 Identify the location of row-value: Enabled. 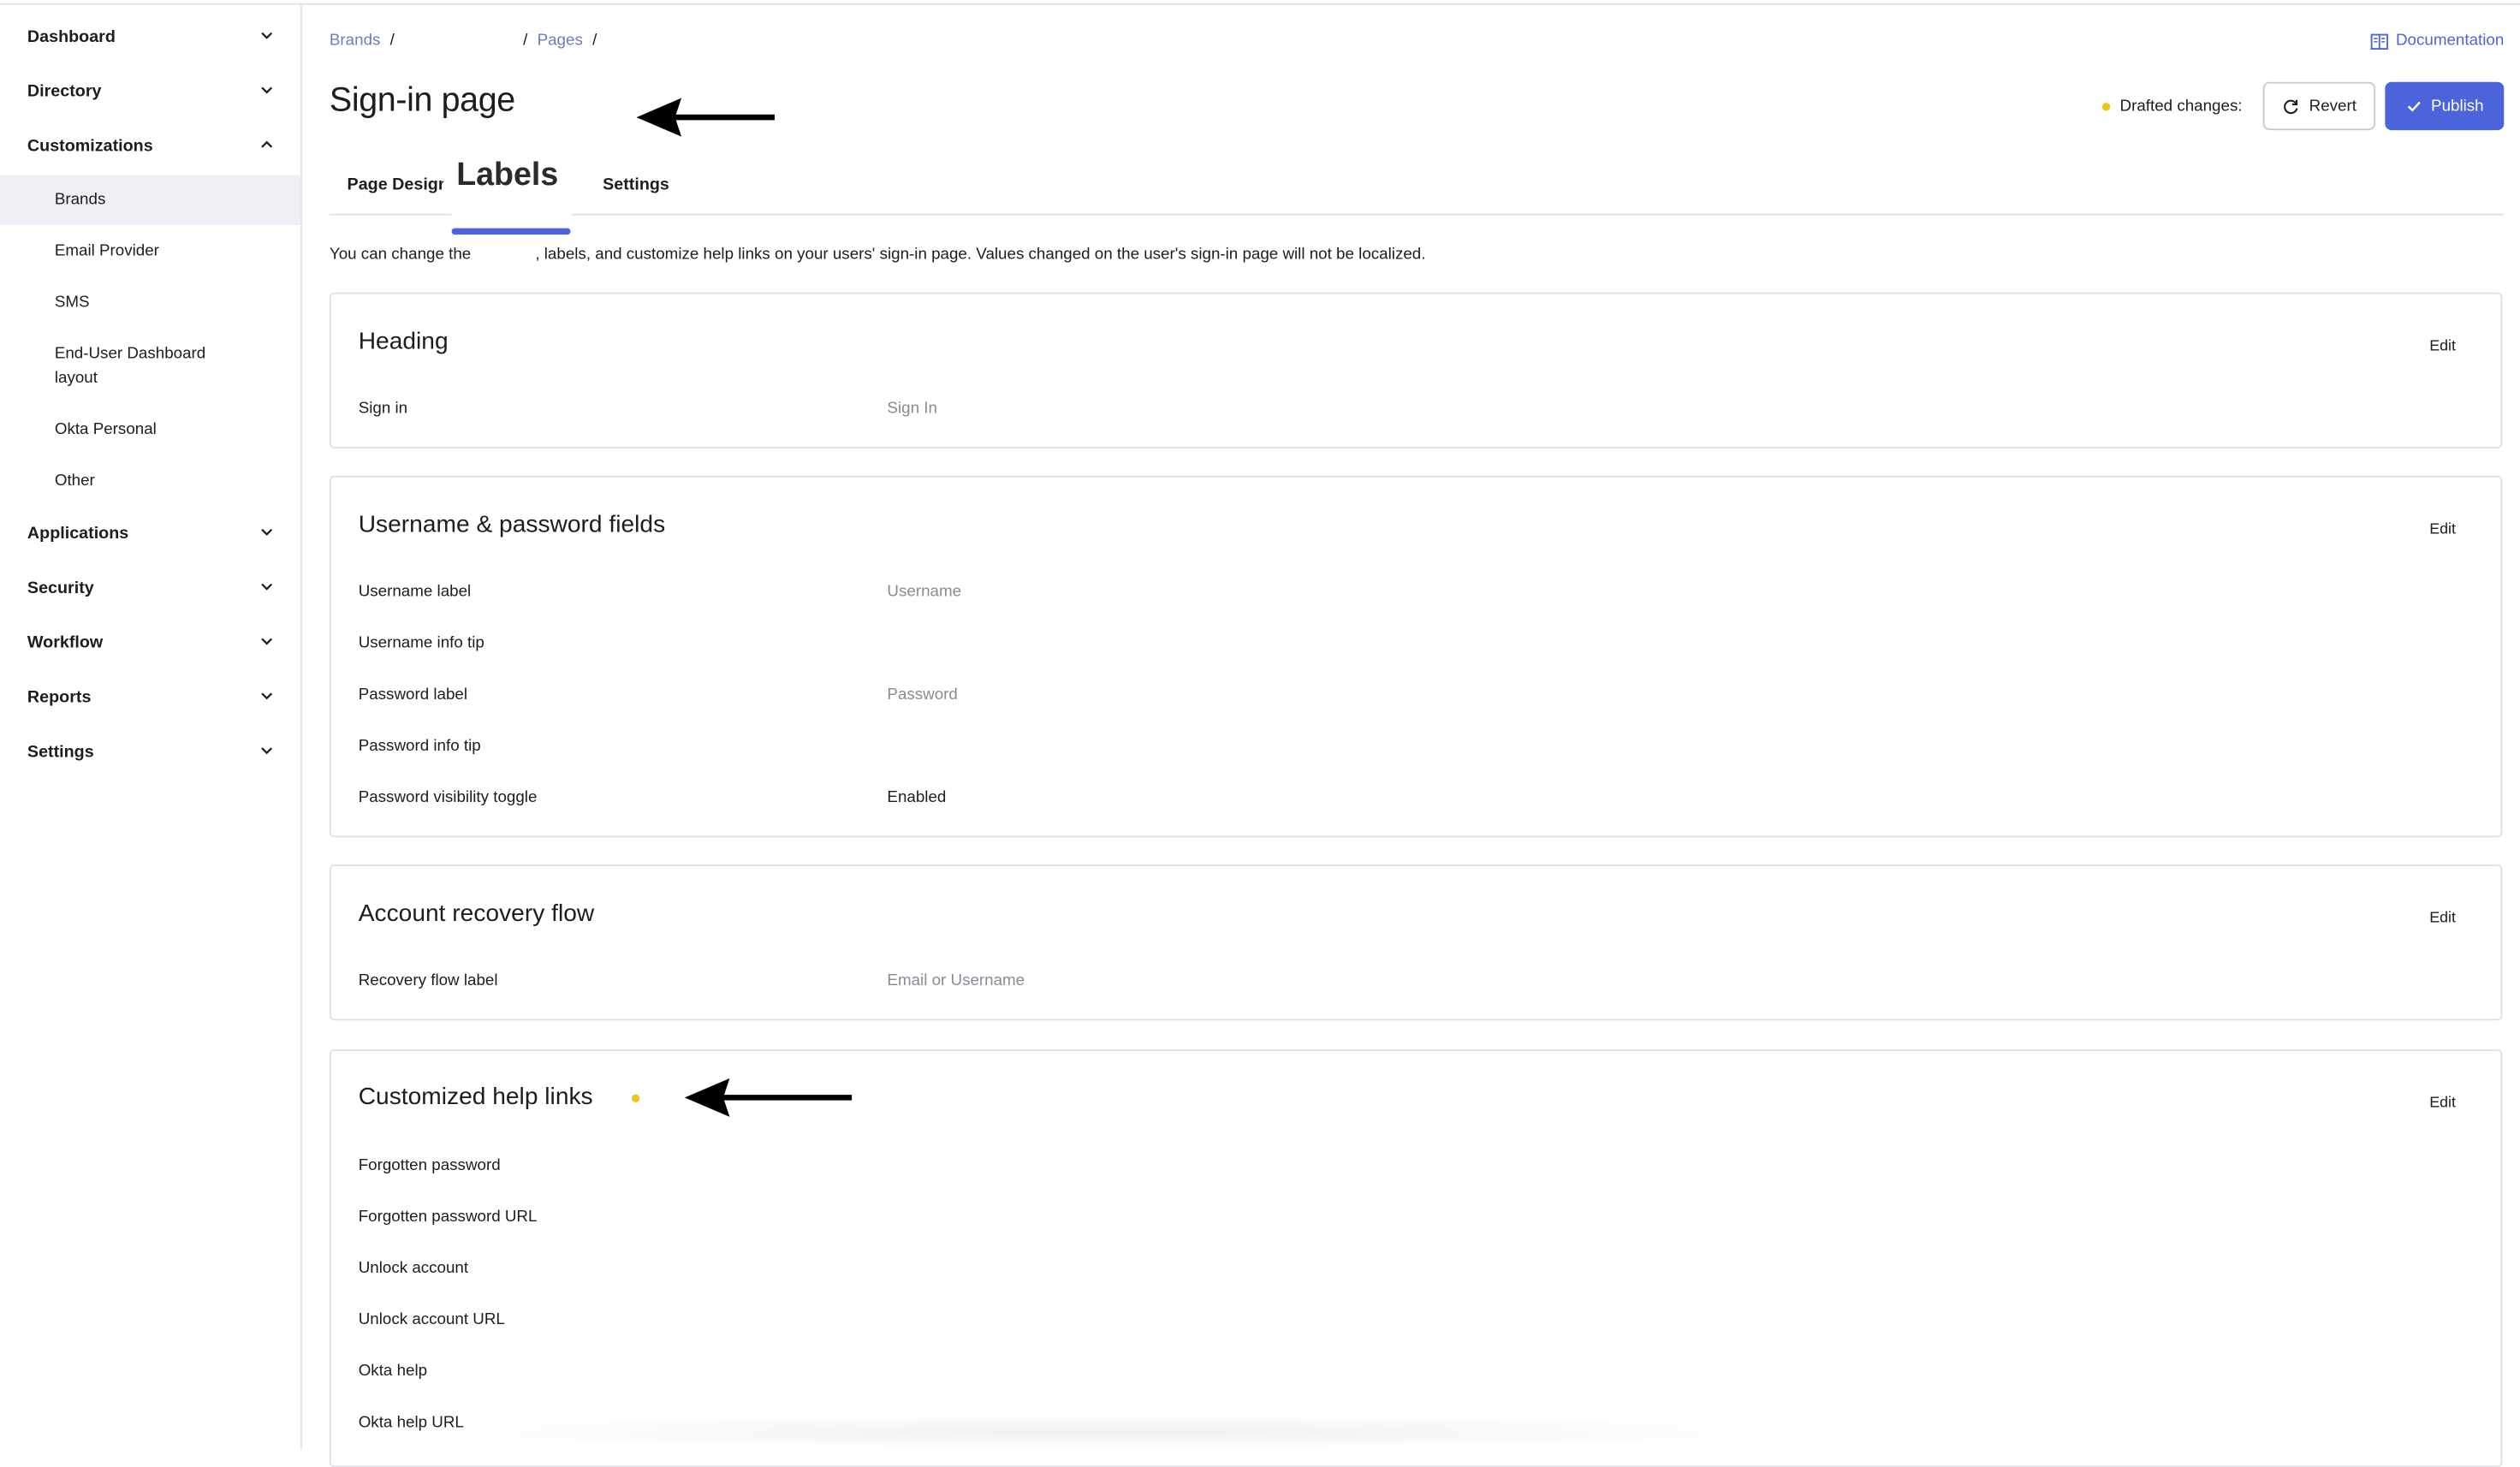
(917, 797).